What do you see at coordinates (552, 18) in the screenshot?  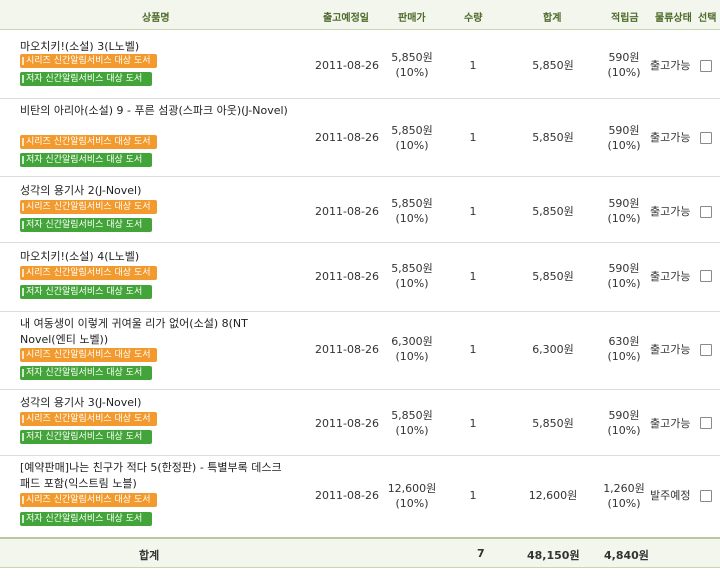 I see `header-total: 합계` at bounding box center [552, 18].